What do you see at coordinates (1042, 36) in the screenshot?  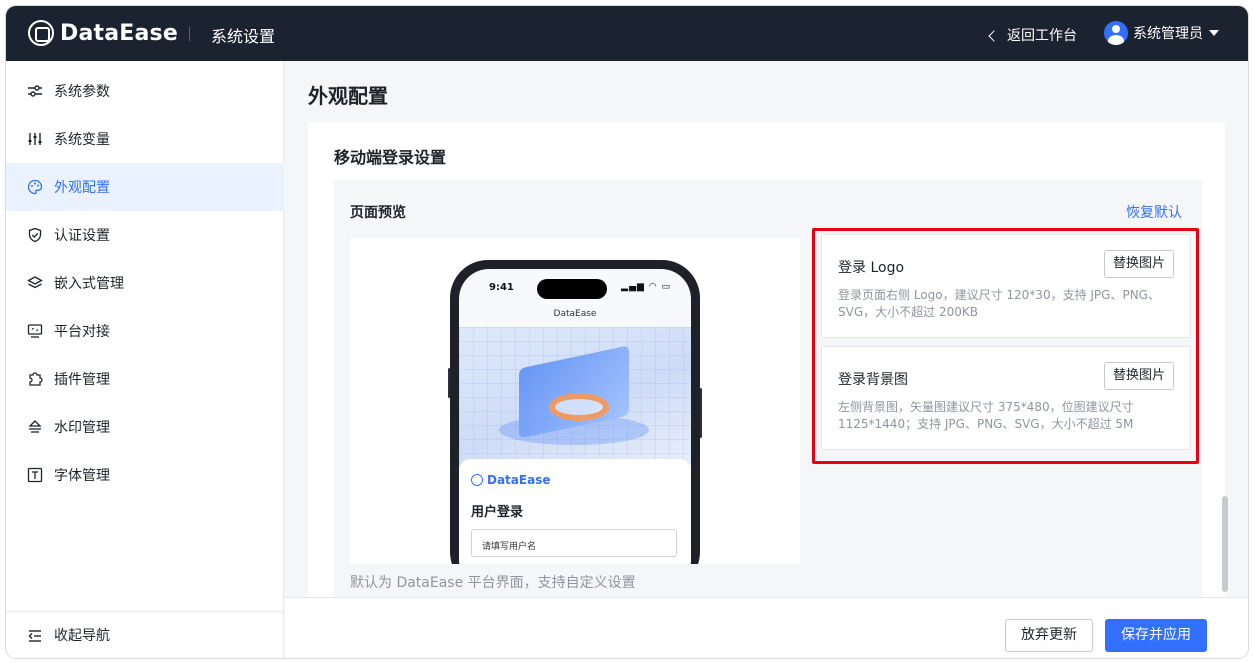 I see `back-label: 返回工作台` at bounding box center [1042, 36].